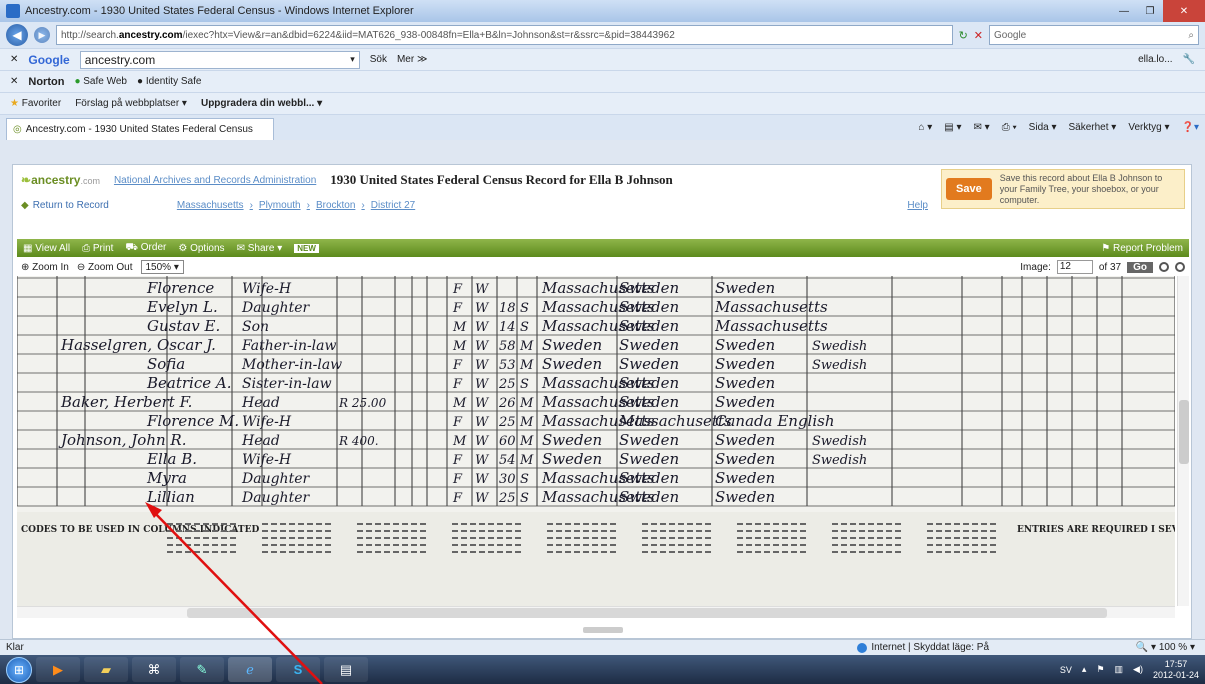 The width and height of the screenshot is (1205, 684). What do you see at coordinates (982, 127) in the screenshot?
I see `mail-icon: ✉ ▾` at bounding box center [982, 127].